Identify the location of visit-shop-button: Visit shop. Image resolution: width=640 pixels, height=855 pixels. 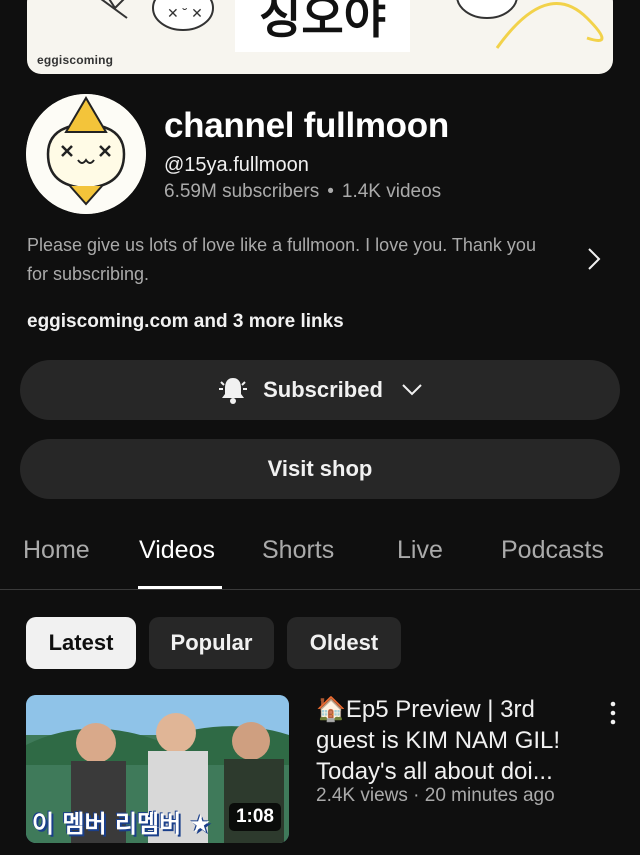
(320, 469).